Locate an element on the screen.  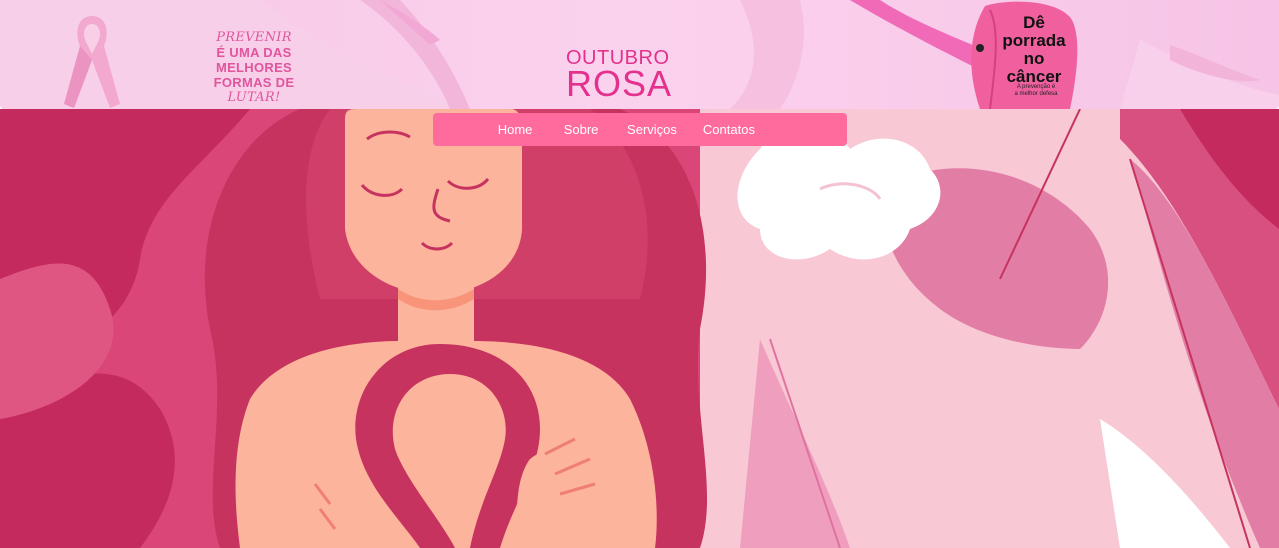
banner-title: OUTUBRO ROSA is located at coordinates (619, 76).